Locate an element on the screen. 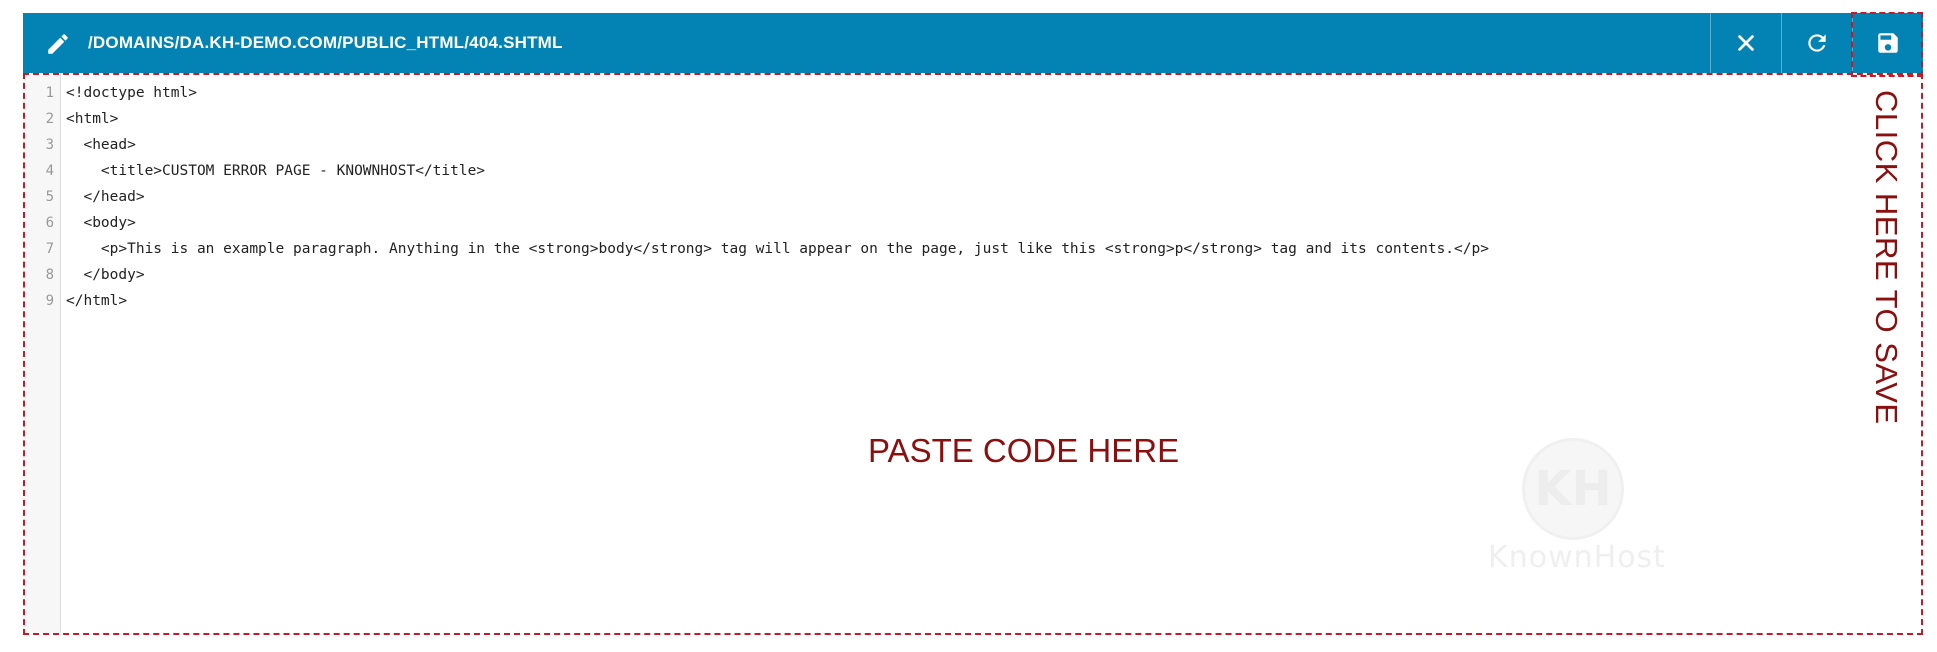  close-button is located at coordinates (1745, 43).